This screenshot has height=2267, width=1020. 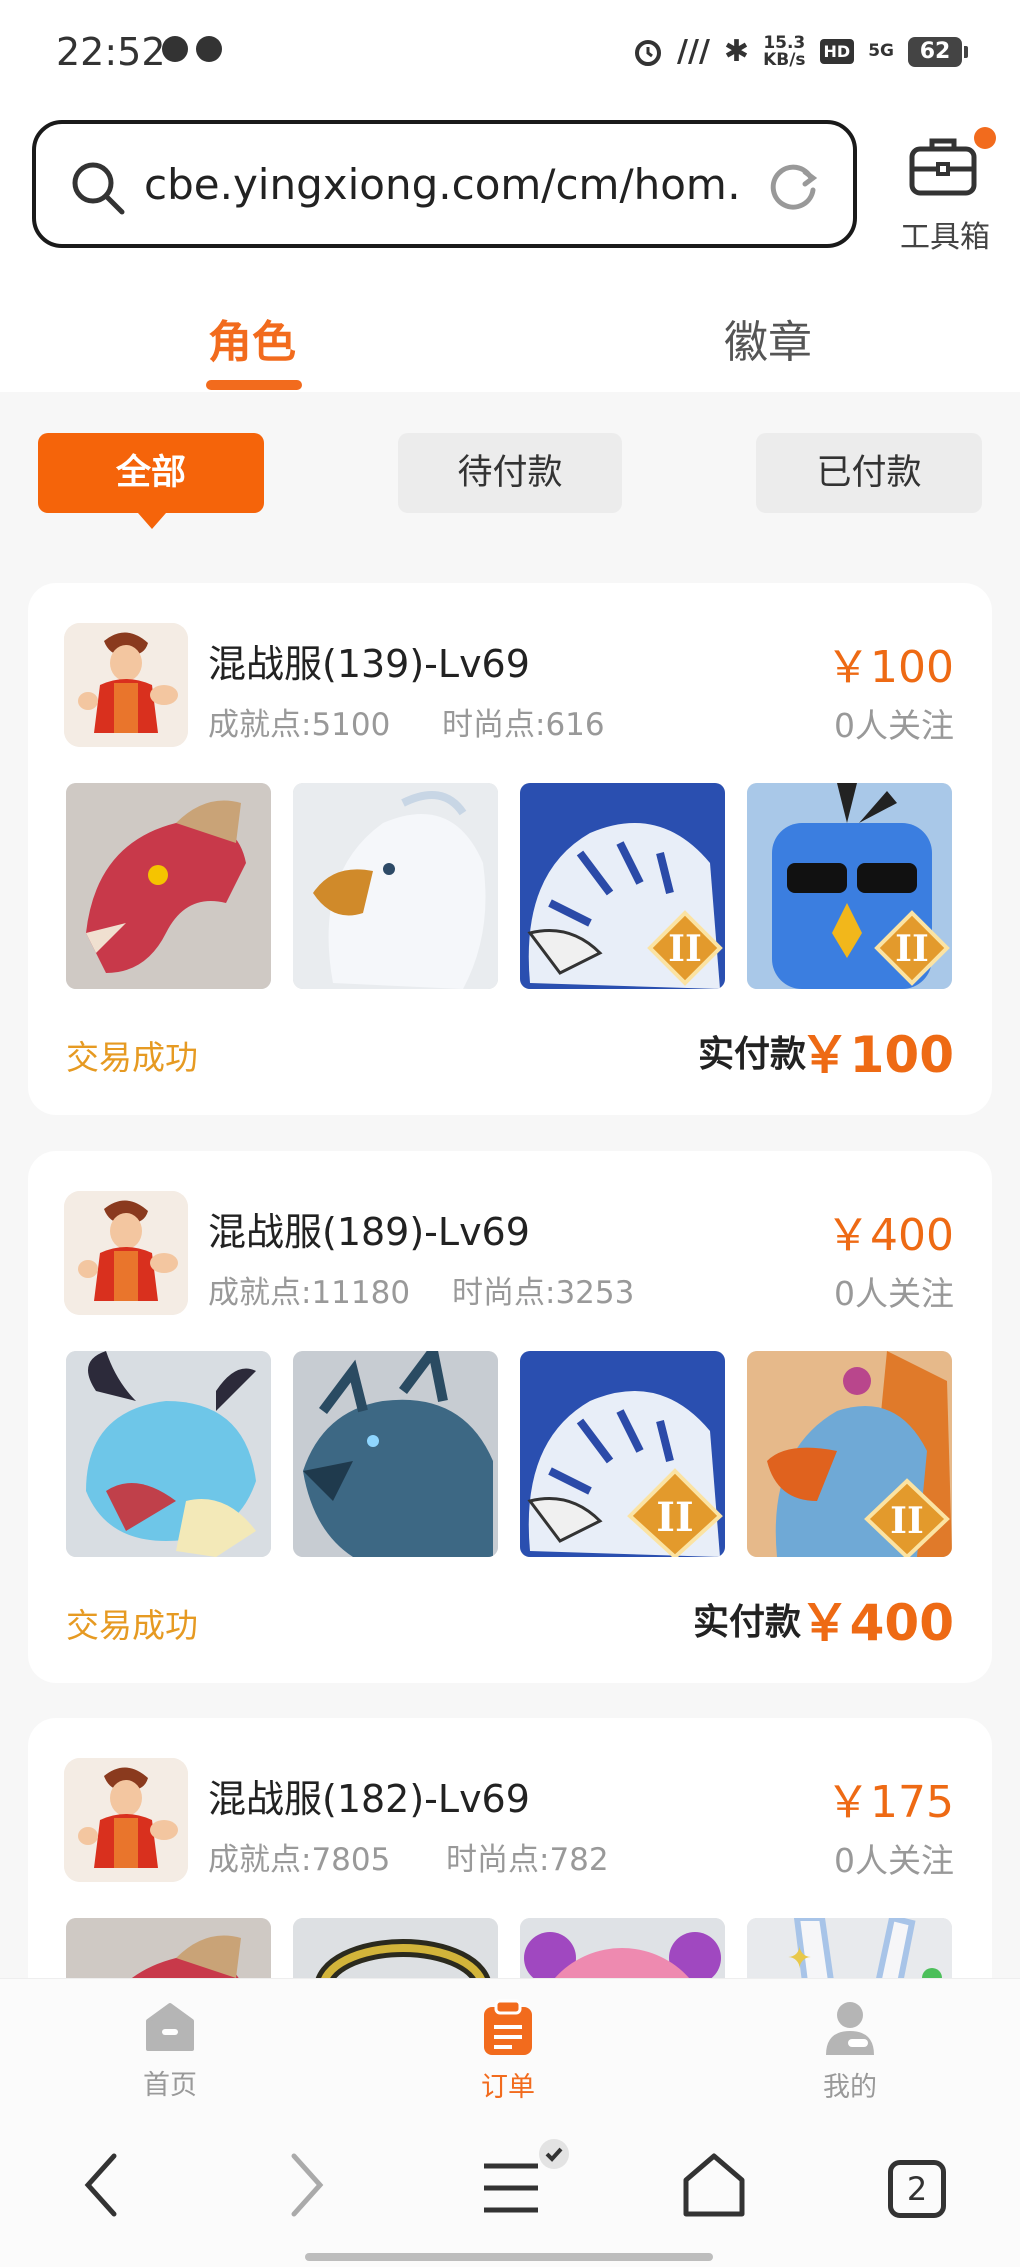 What do you see at coordinates (100, 2185) in the screenshot?
I see `back-icon` at bounding box center [100, 2185].